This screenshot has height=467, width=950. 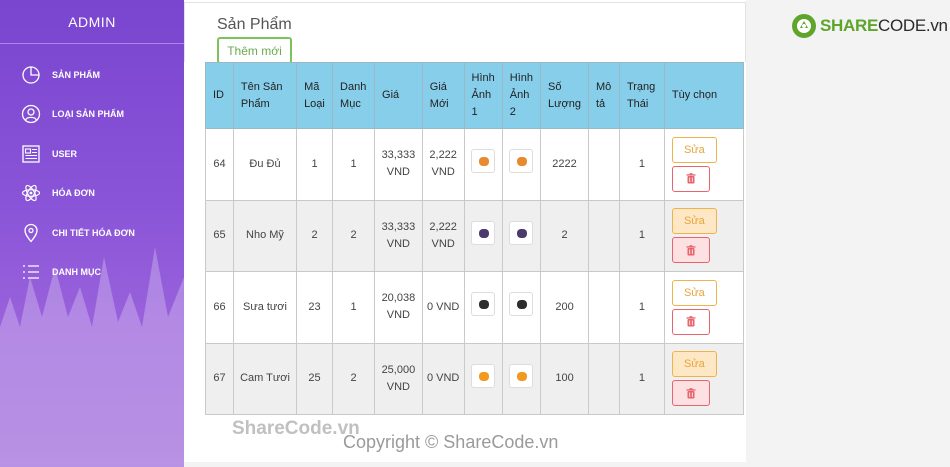 What do you see at coordinates (315, 307) in the screenshot?
I see `cell-type: 23` at bounding box center [315, 307].